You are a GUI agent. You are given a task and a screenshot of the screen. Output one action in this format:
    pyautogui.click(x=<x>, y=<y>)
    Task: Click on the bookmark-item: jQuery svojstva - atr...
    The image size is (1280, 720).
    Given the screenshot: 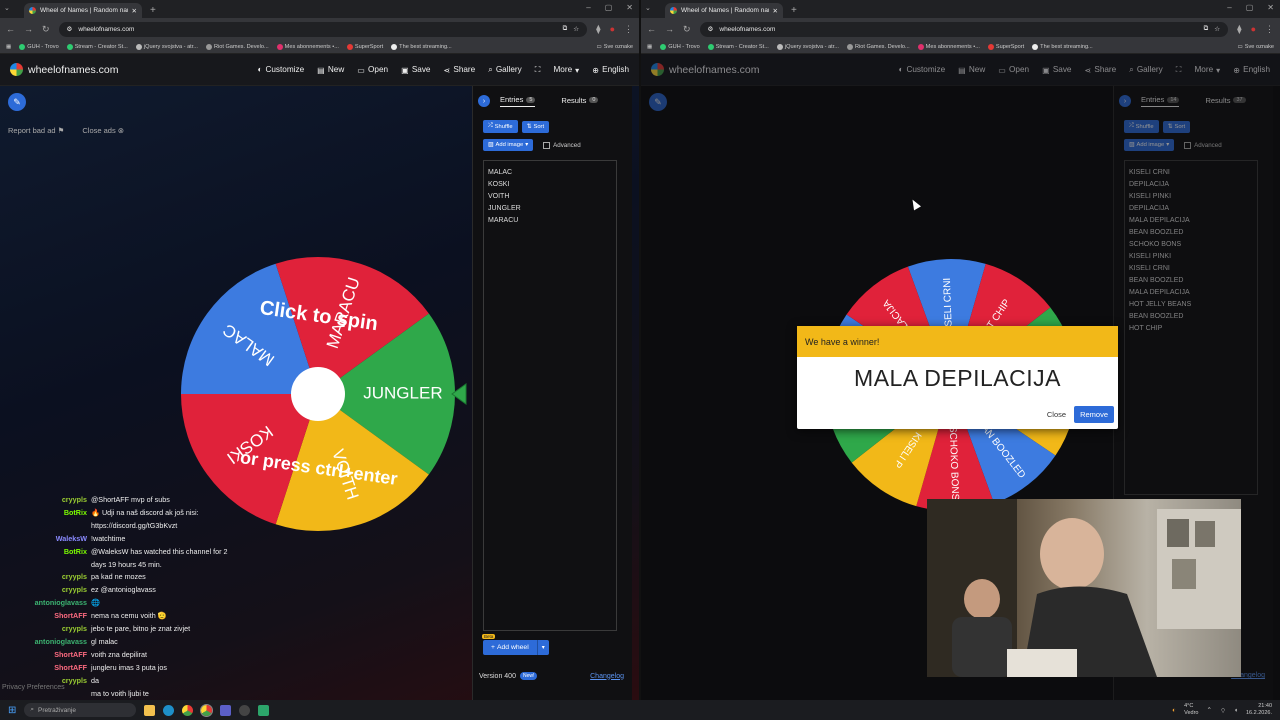 What is the action you would take?
    pyautogui.click(x=807, y=46)
    